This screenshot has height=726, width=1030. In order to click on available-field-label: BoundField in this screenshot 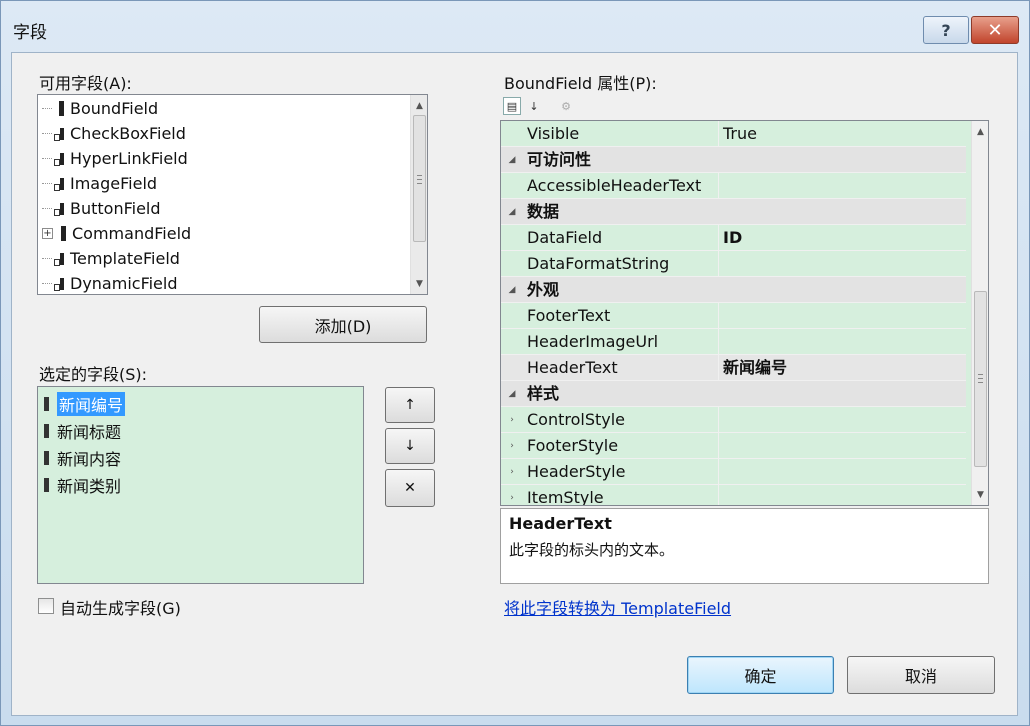, I will do `click(114, 108)`.